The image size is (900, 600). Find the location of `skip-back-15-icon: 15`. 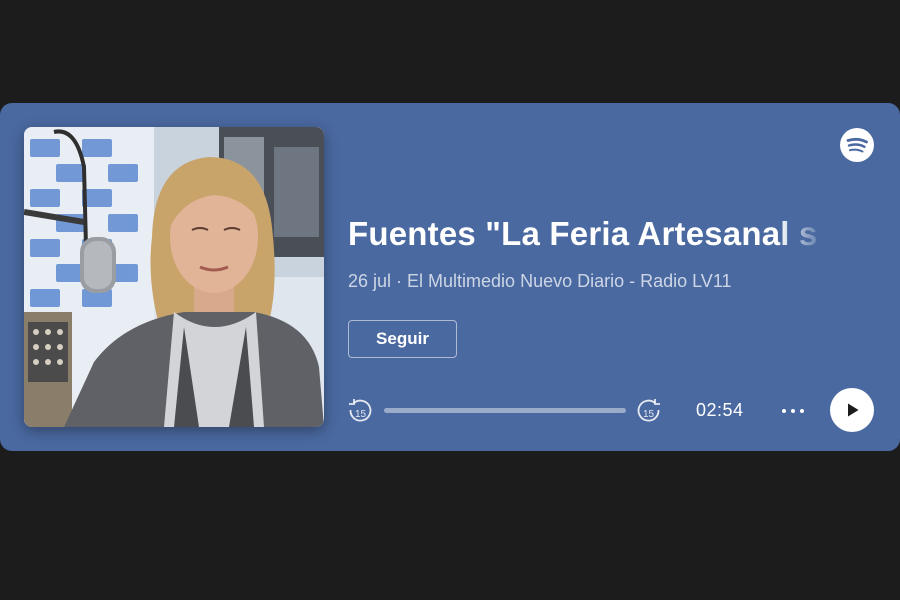

skip-back-15-icon: 15 is located at coordinates (360, 411).